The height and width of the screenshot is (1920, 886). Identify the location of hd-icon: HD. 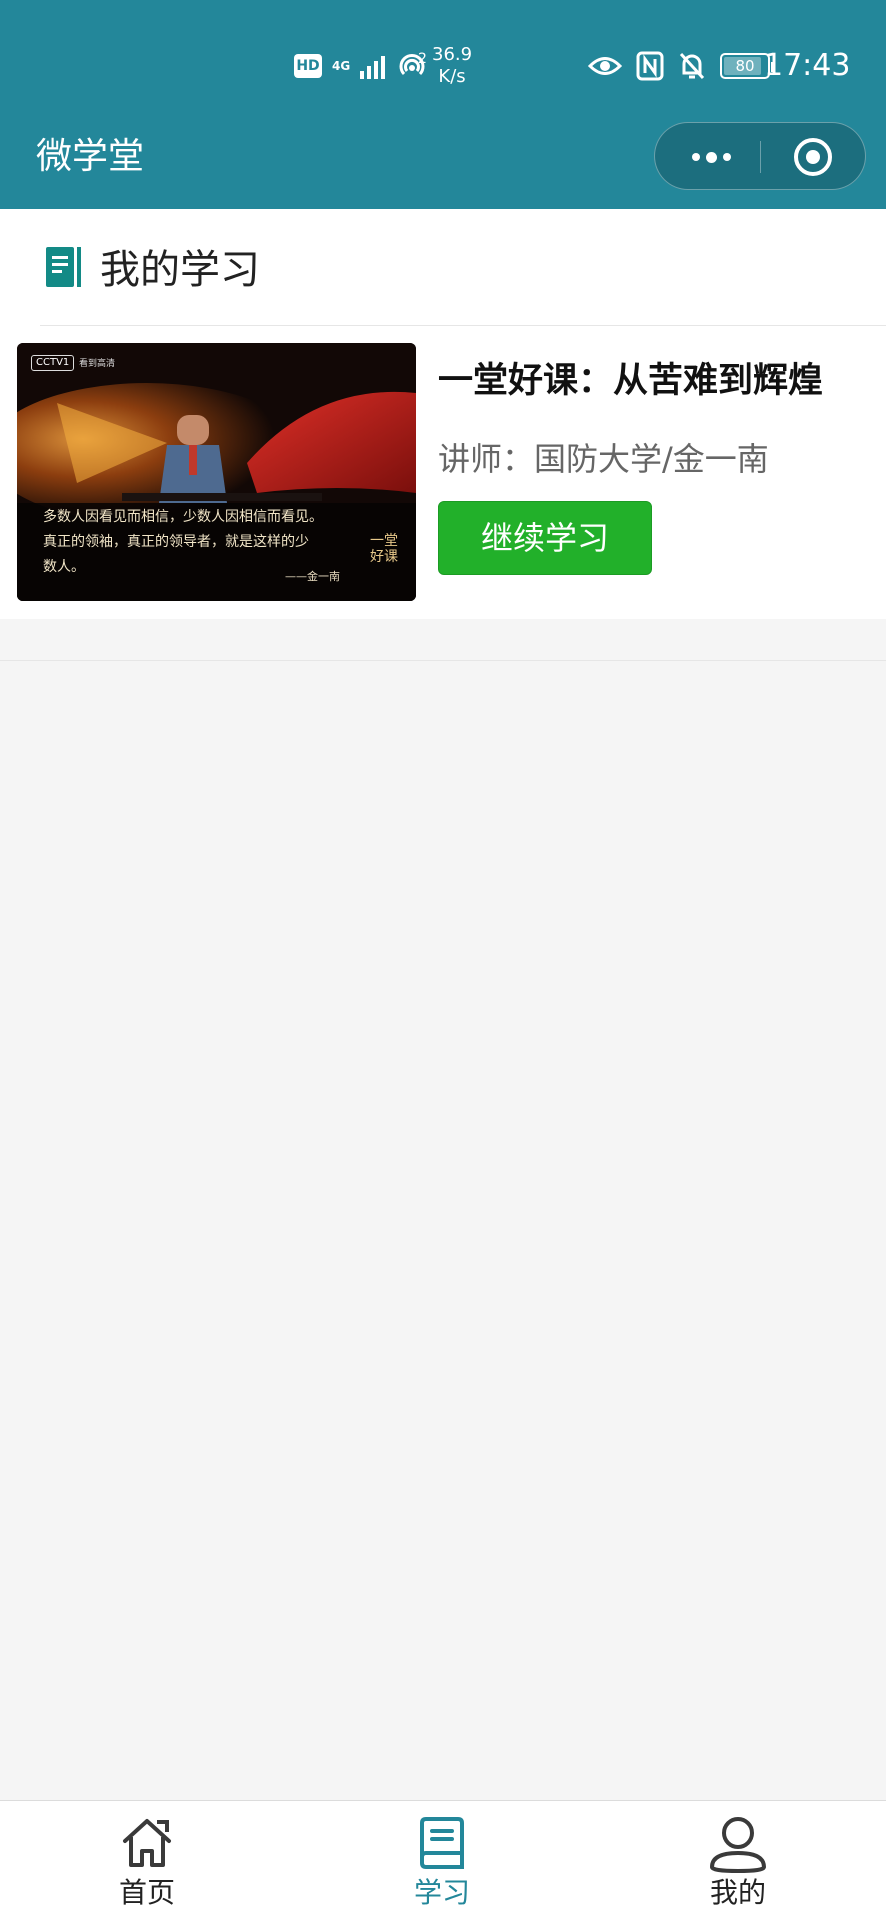
(308, 66).